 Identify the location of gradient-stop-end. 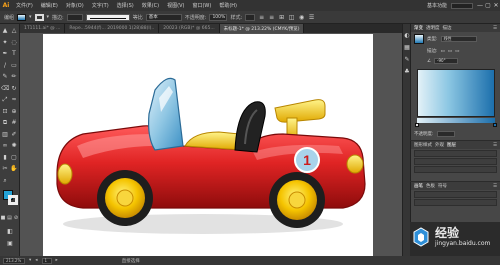
(495, 125).